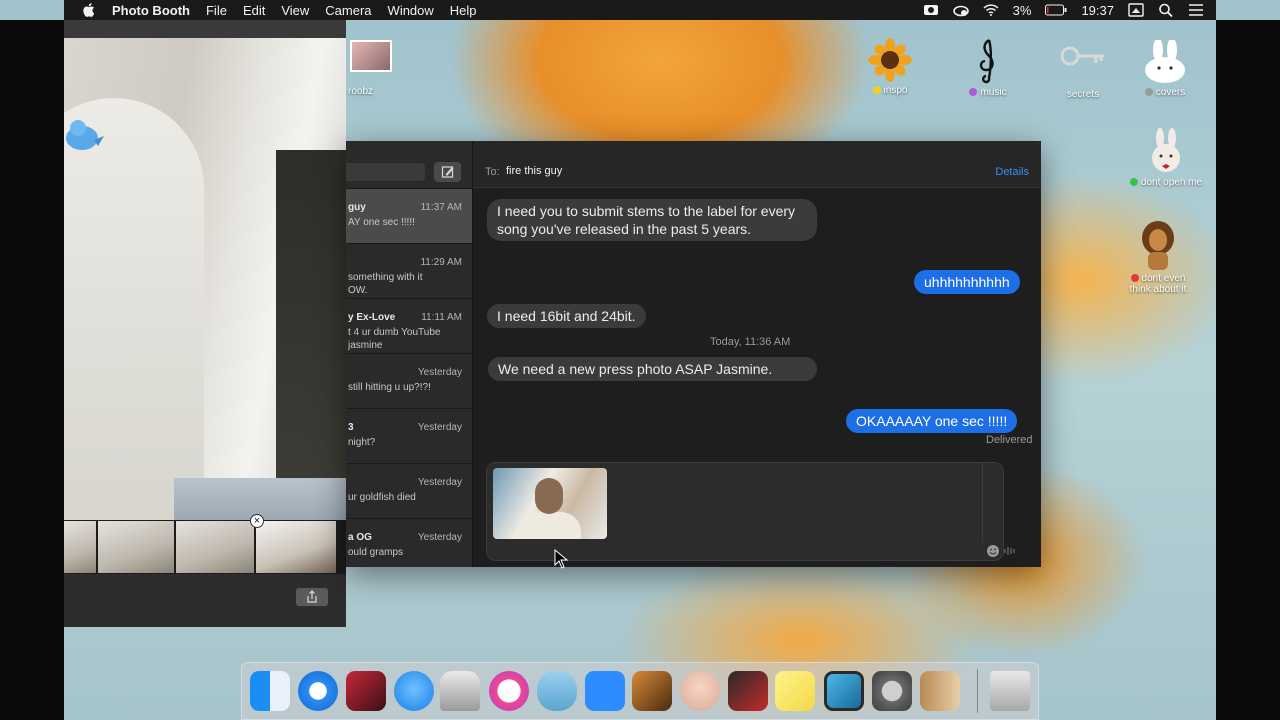  Describe the element at coordinates (1097, 10) in the screenshot. I see `clock: 19:37` at that location.